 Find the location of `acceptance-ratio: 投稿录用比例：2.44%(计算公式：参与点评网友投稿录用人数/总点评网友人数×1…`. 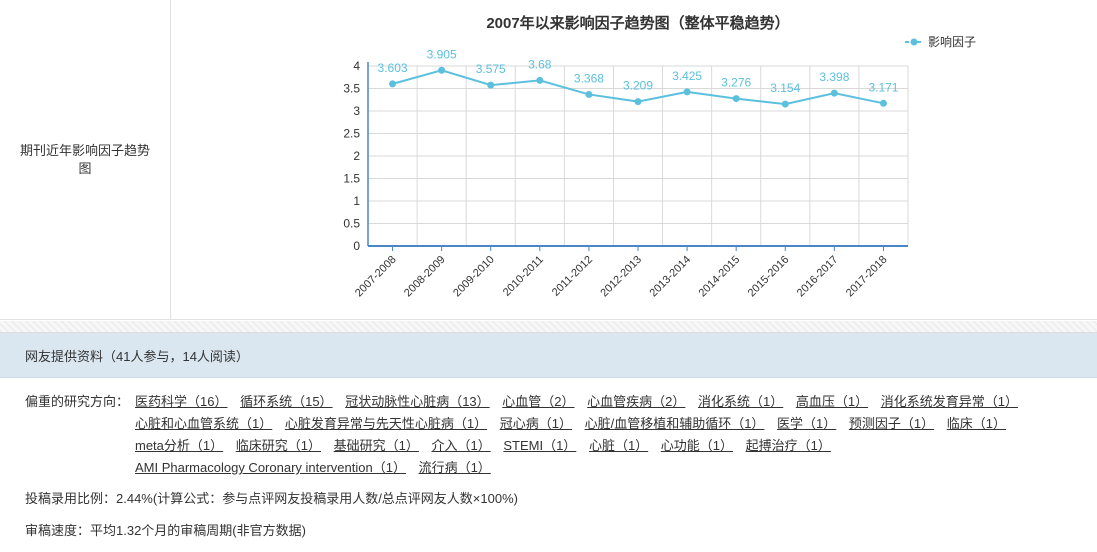

acceptance-ratio: 投稿录用比例：2.44%(计算公式：参与点评网友投稿录用人数/总点评网友人数×1… is located at coordinates (271, 498).